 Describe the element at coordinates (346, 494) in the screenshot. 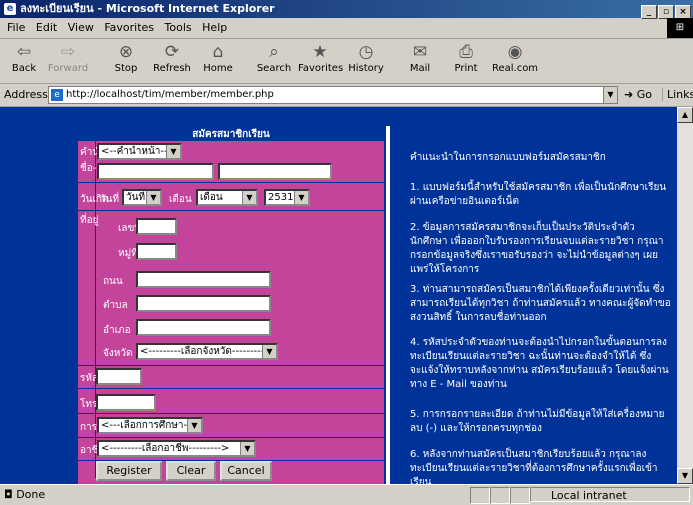

I see `status-bar: ◘ Done Local intranet` at that location.